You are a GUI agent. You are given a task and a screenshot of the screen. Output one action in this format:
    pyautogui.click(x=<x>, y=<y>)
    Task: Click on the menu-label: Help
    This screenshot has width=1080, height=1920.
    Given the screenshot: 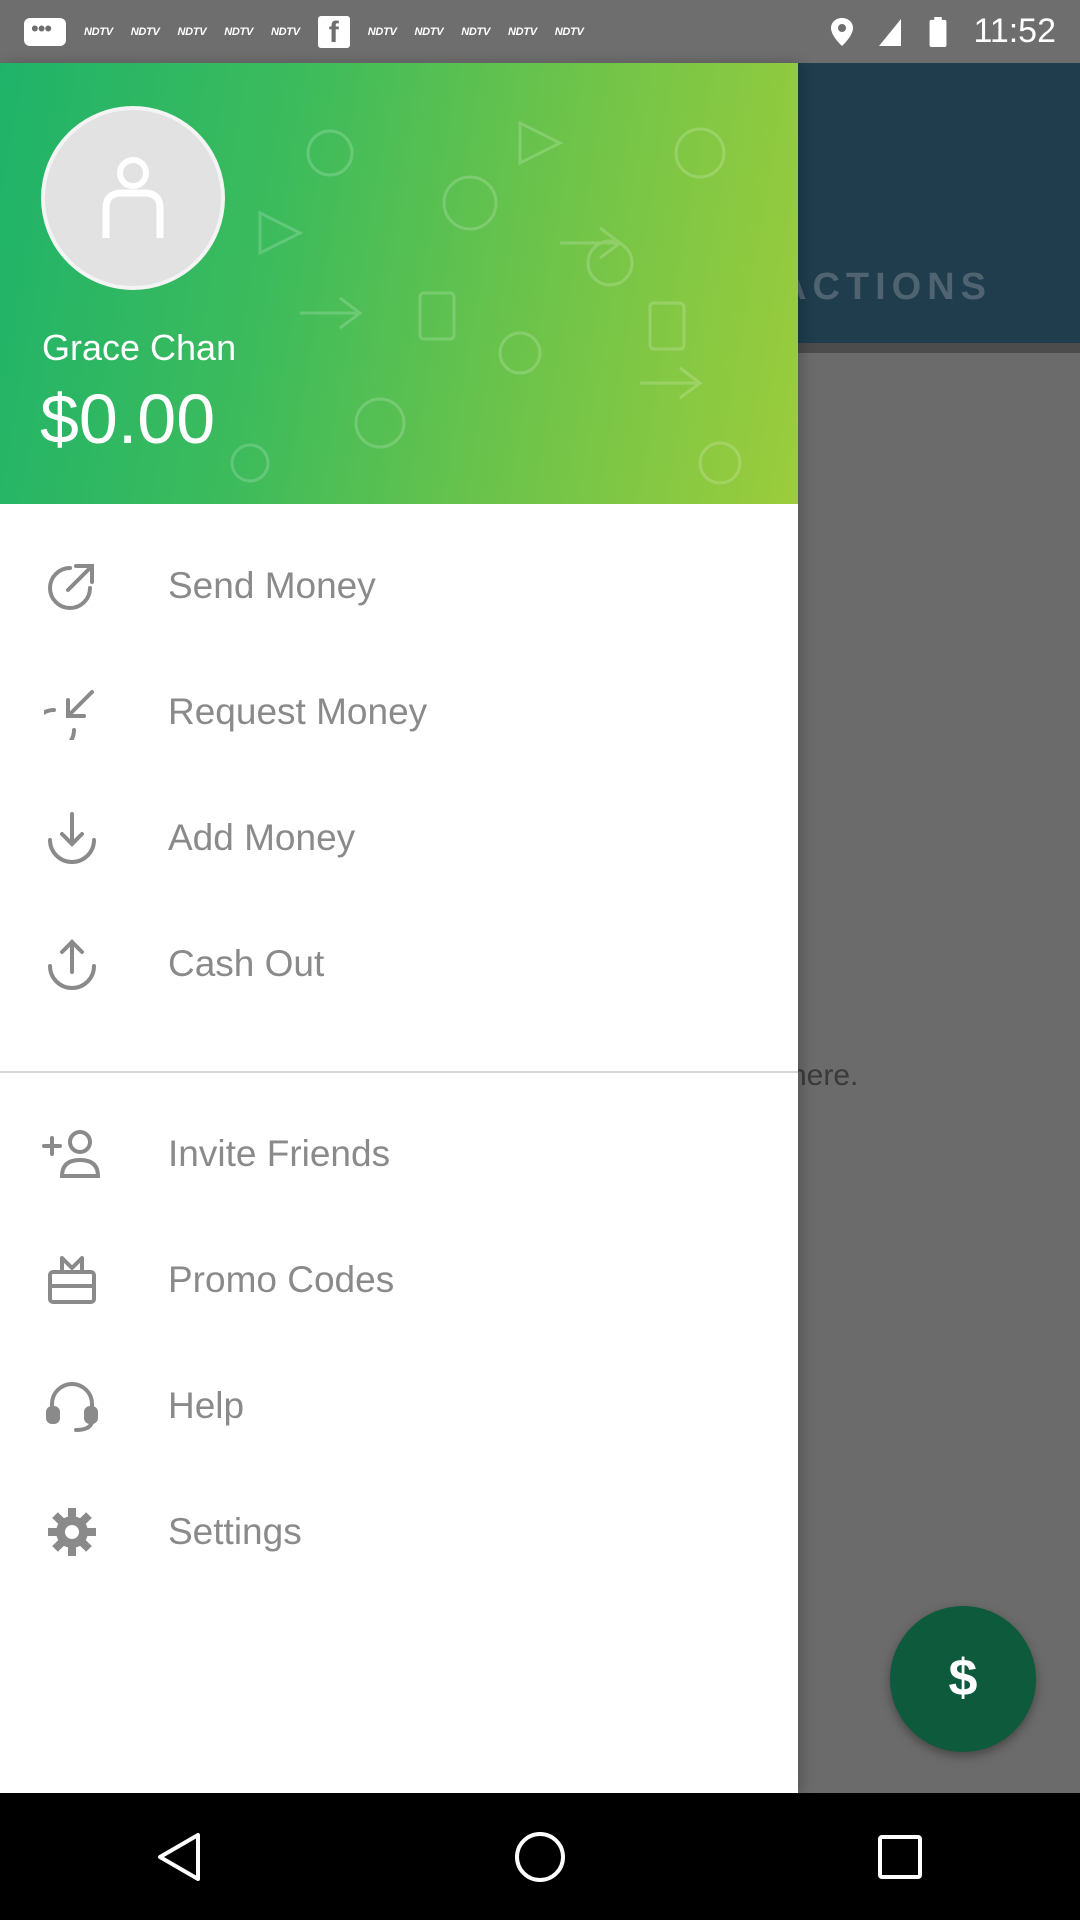 What is the action you would take?
    pyautogui.click(x=206, y=1405)
    